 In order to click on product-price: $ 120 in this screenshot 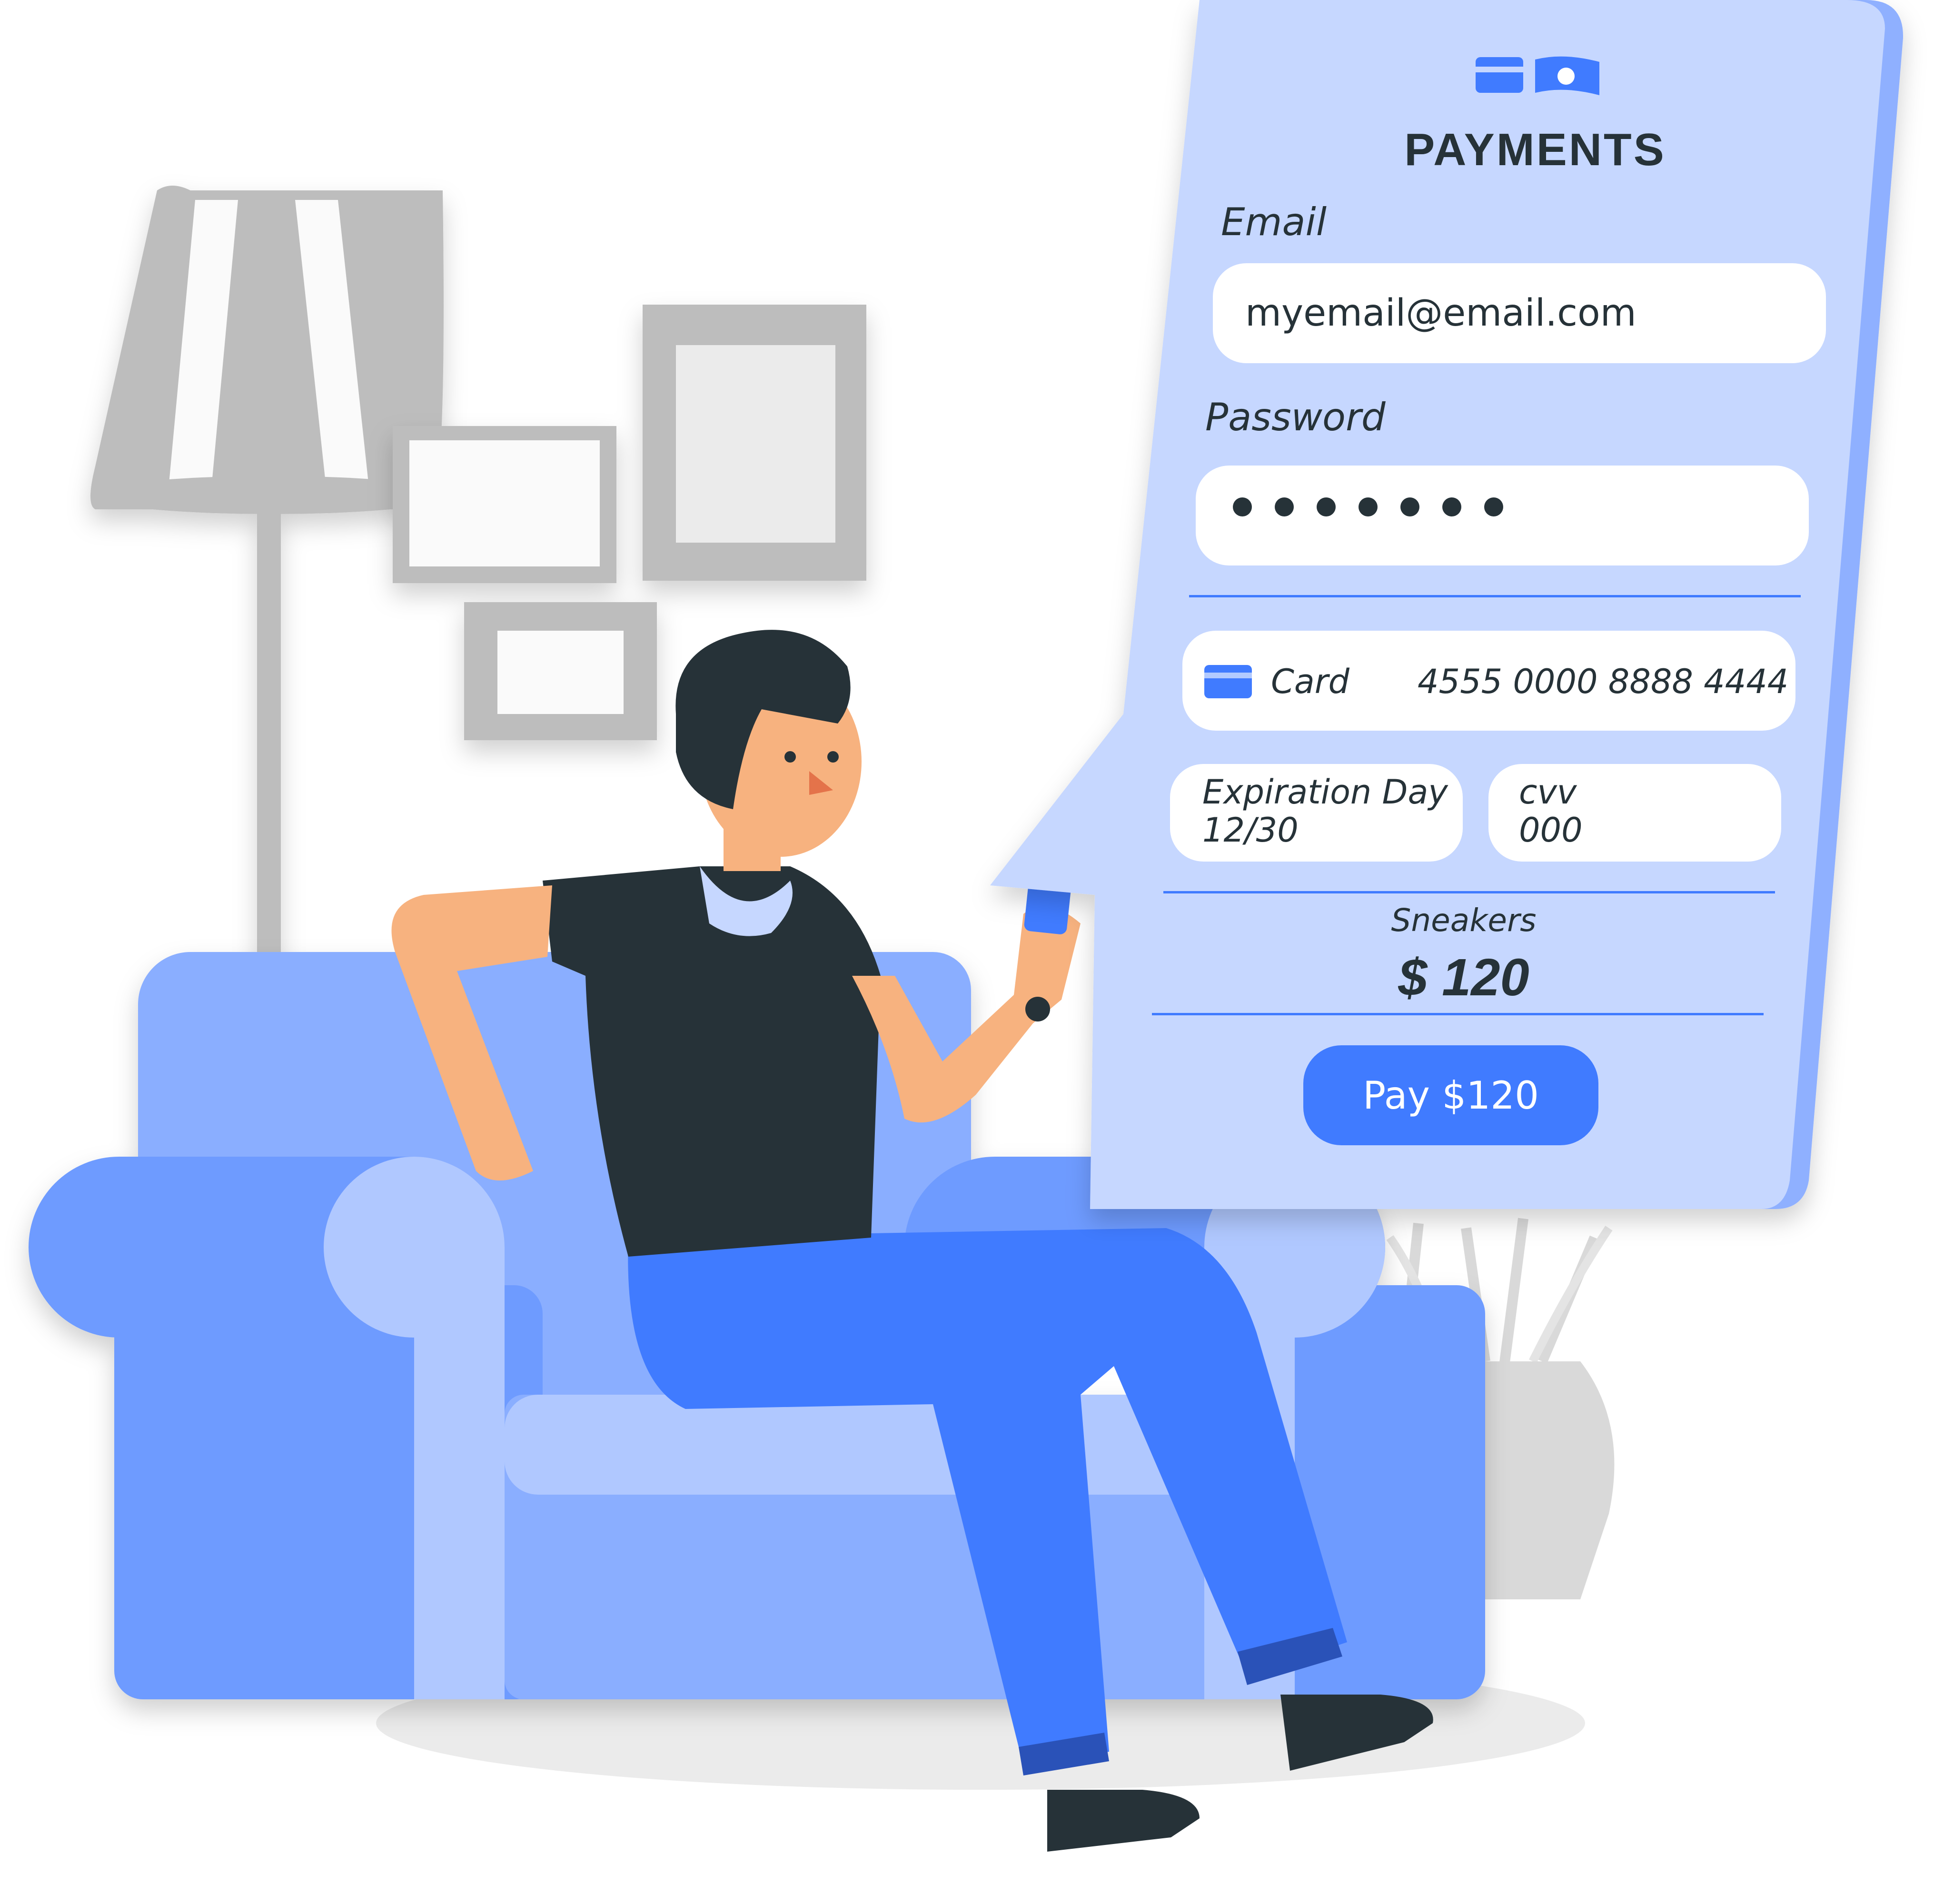, I will do `click(1463, 977)`.